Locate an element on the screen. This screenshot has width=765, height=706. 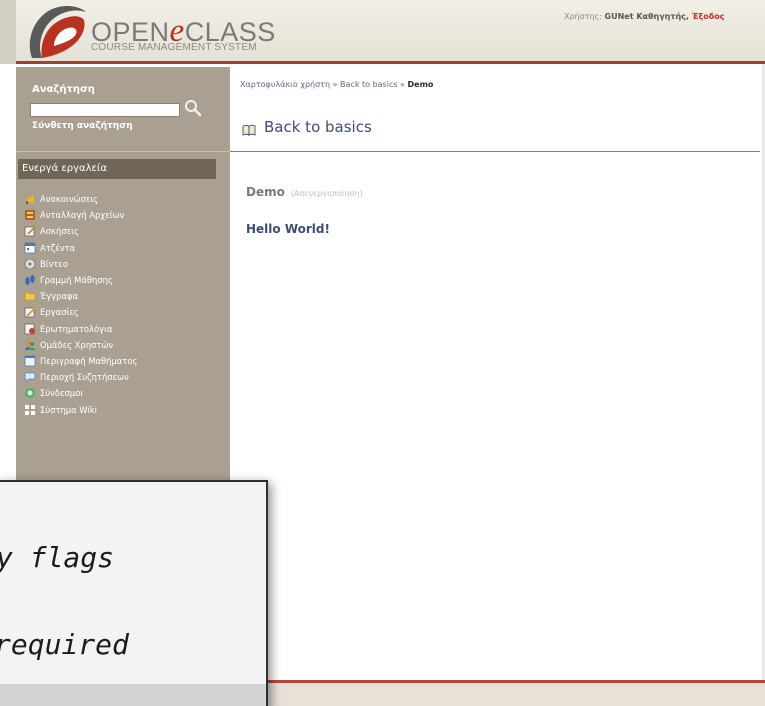
exercise-icon is located at coordinates (30, 231).